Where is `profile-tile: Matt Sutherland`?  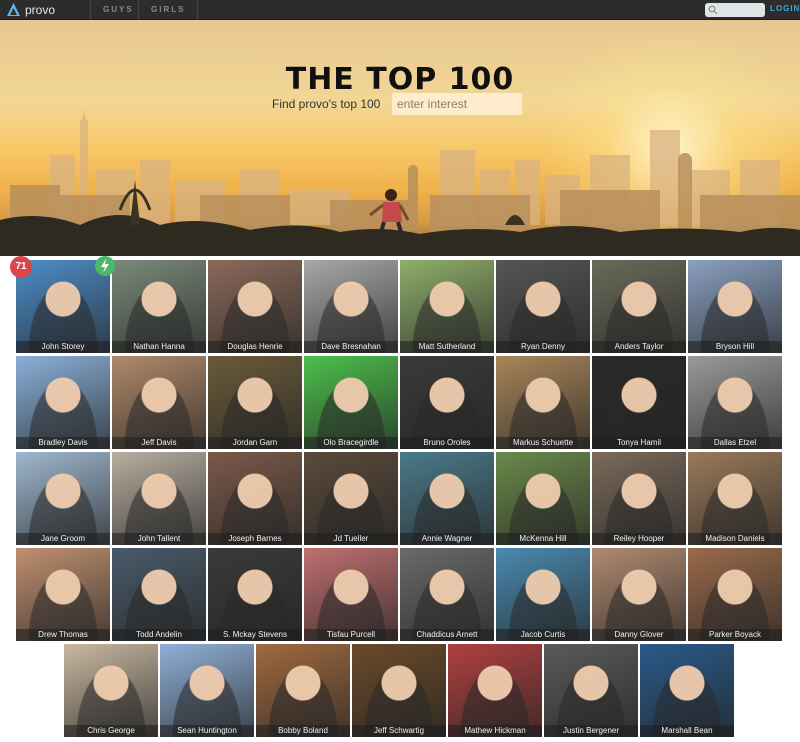 profile-tile: Matt Sutherland is located at coordinates (447, 306).